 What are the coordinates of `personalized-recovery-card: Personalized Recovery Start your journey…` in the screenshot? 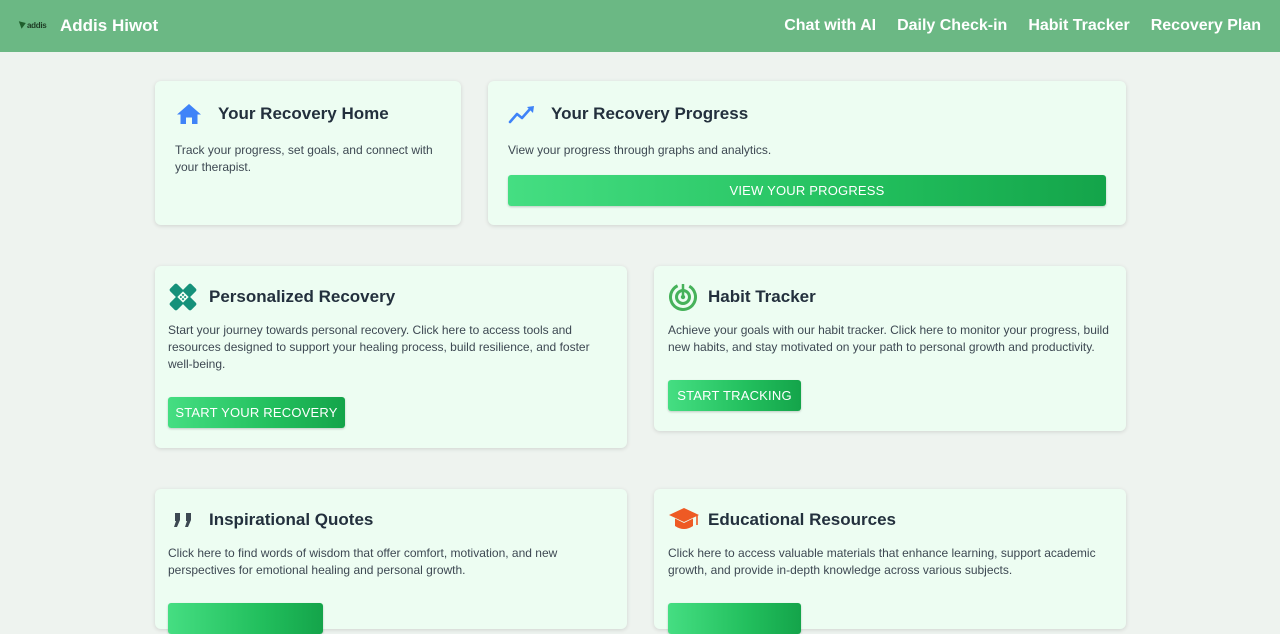 It's located at (391, 357).